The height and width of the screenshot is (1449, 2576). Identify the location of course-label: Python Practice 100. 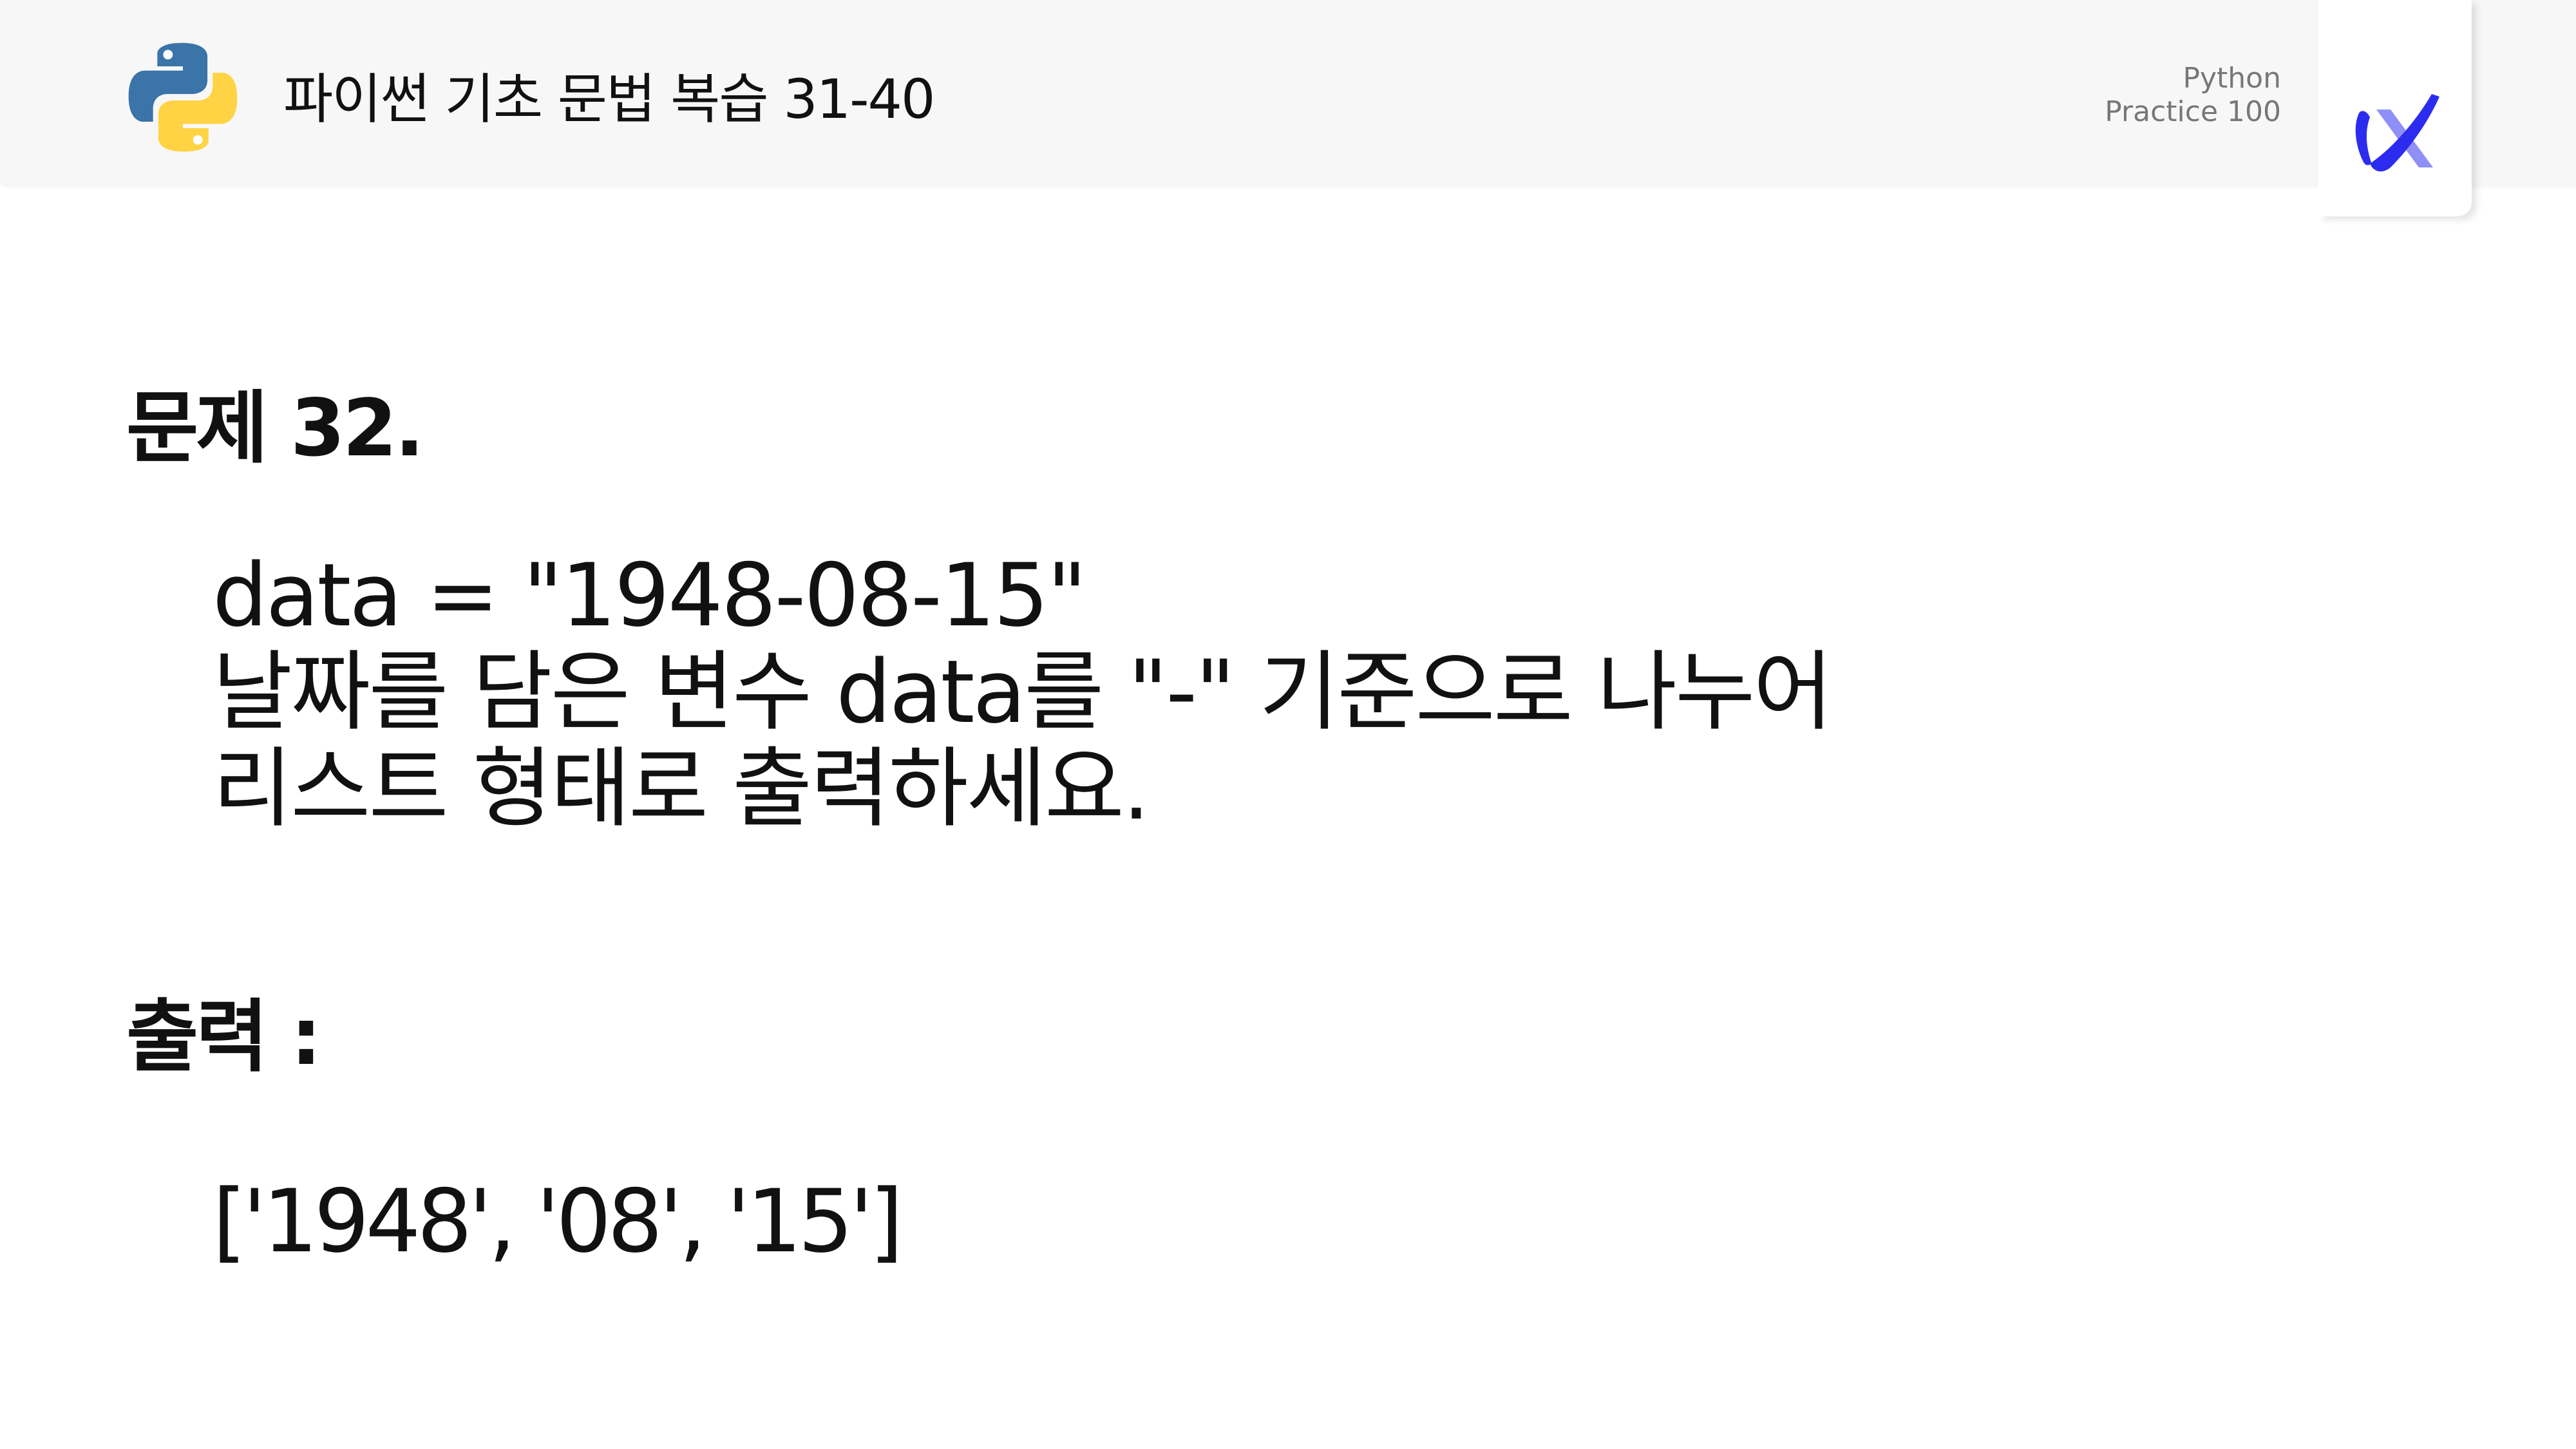
(2193, 96).